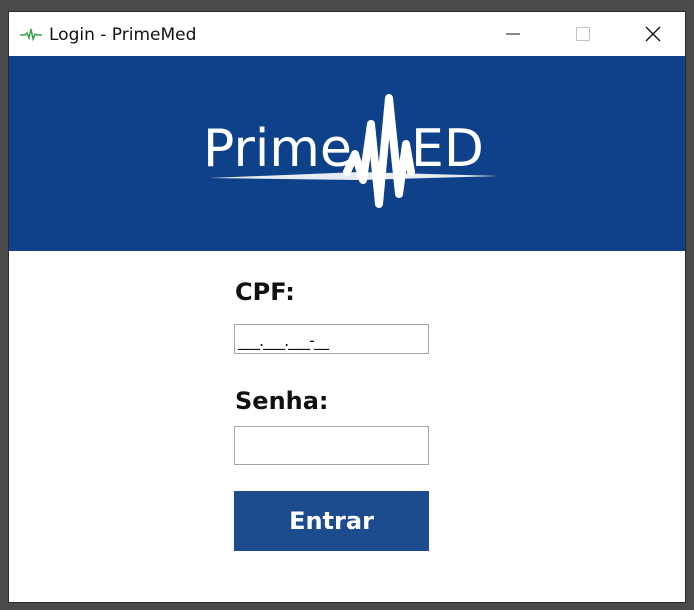 The height and width of the screenshot is (610, 694). What do you see at coordinates (277, 149) in the screenshot?
I see `svg-text: Prime` at bounding box center [277, 149].